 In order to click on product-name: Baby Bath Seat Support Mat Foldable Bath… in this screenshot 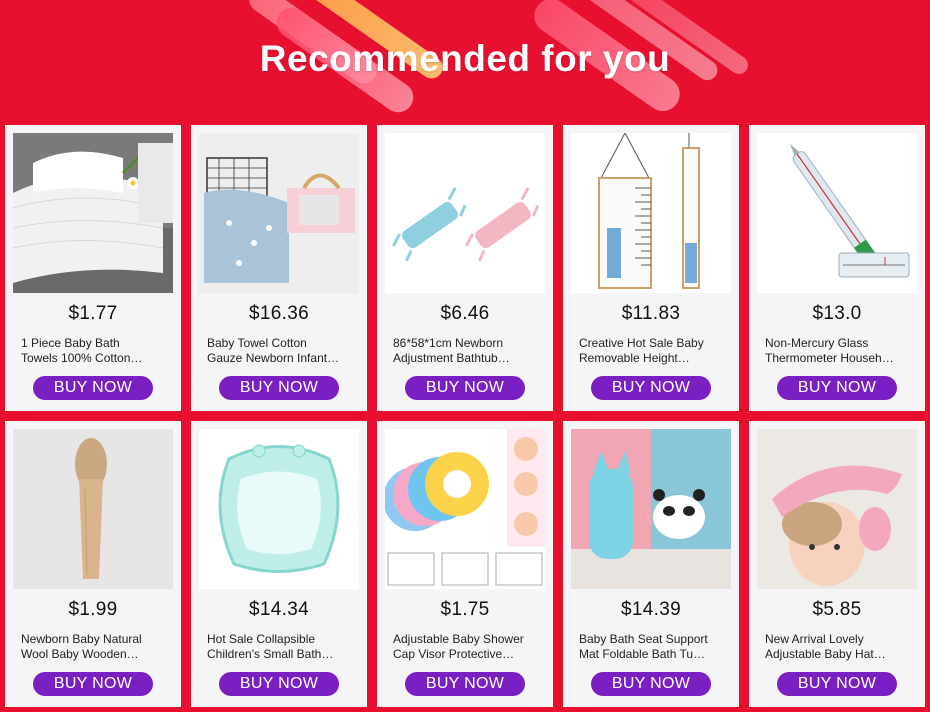, I will do `click(652, 647)`.